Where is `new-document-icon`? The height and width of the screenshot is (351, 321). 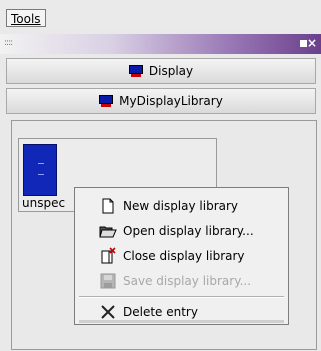
new-document-icon is located at coordinates (108, 206).